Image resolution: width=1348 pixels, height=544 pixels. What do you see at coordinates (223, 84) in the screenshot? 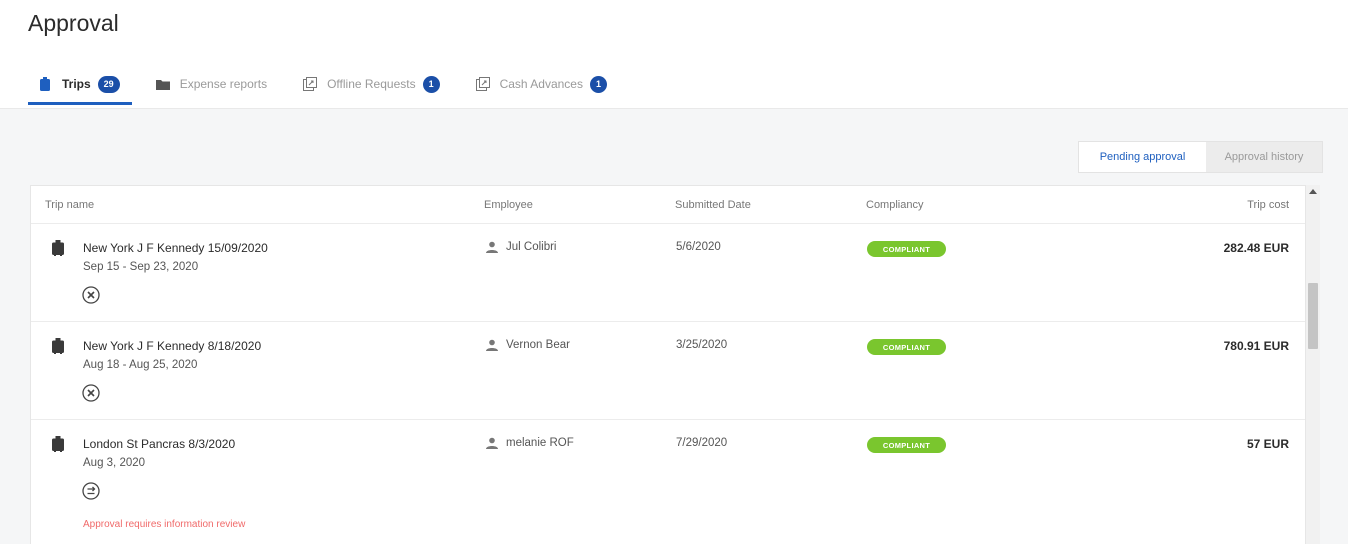
I see `tab-expense-reports-label: Expense reports` at bounding box center [223, 84].